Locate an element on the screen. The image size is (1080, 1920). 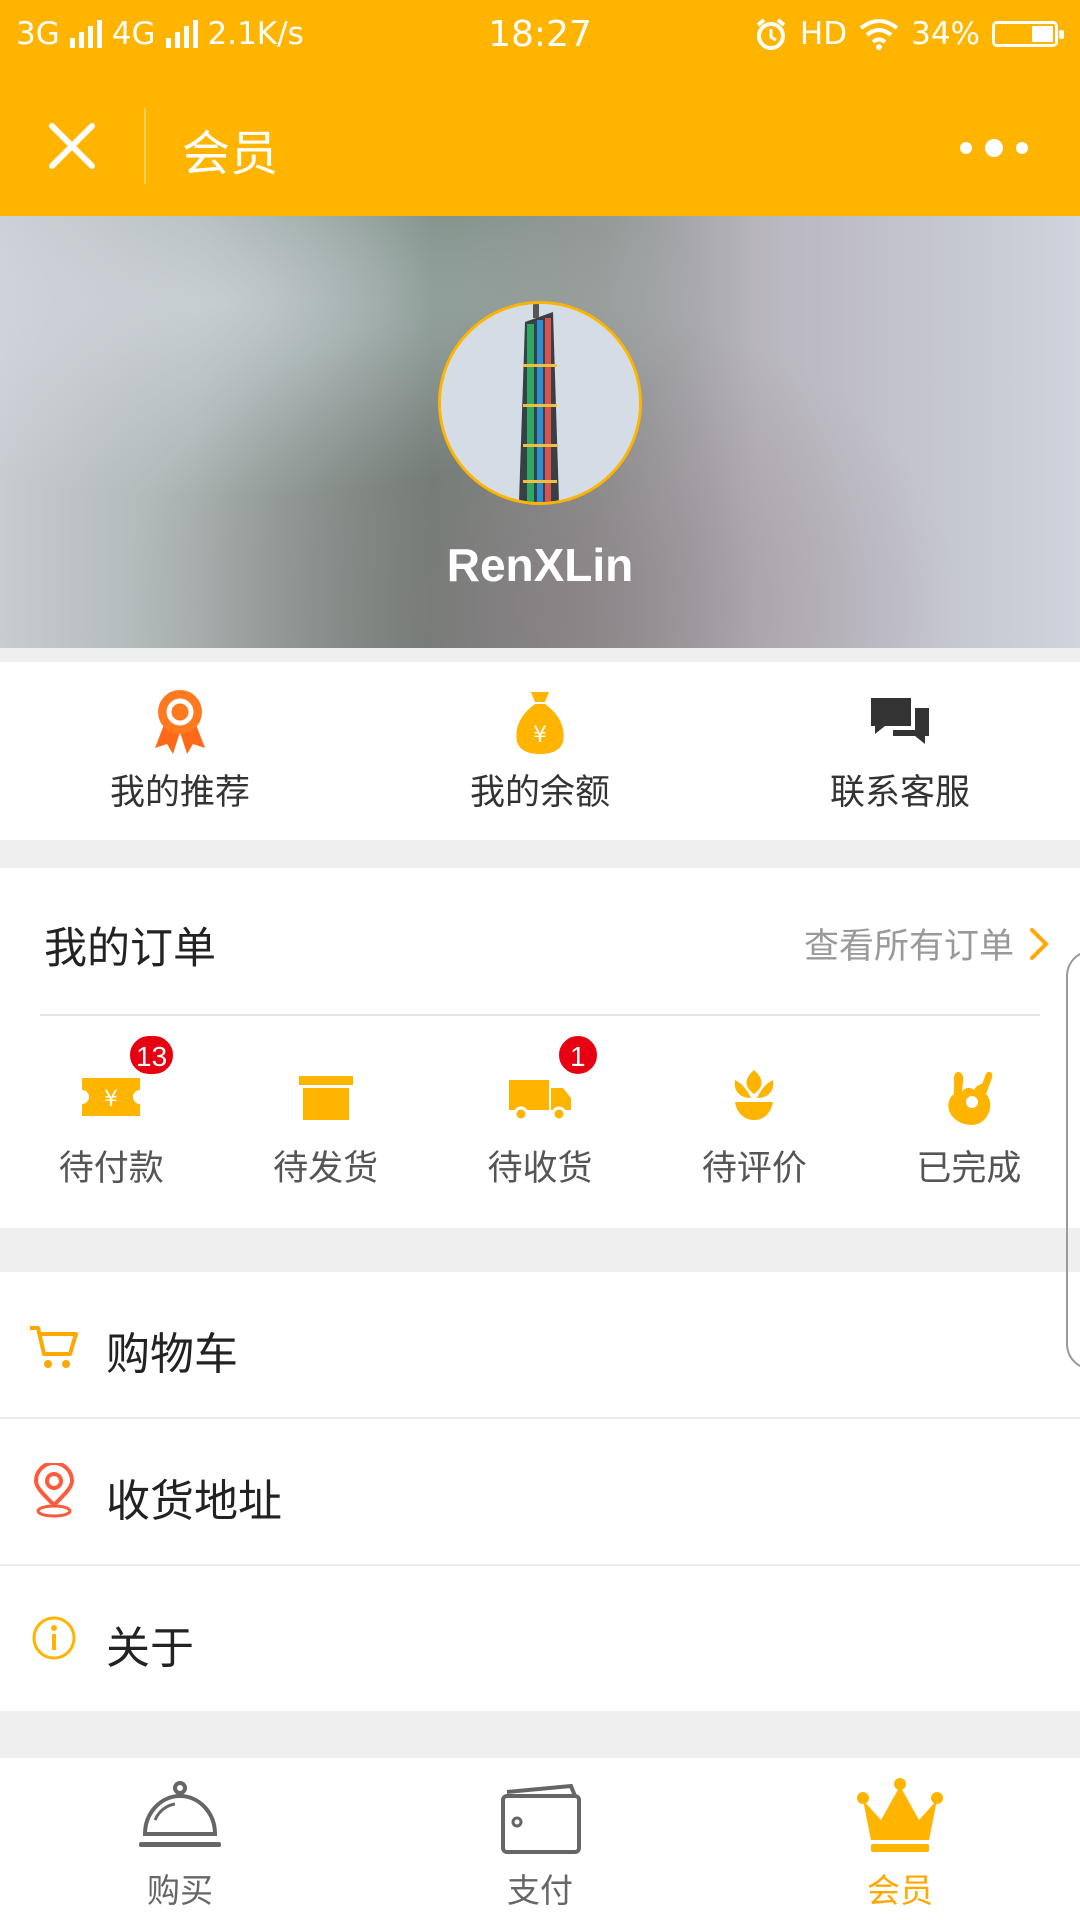
order-status-to-ship: 待发货 is located at coordinates (325, 1123).